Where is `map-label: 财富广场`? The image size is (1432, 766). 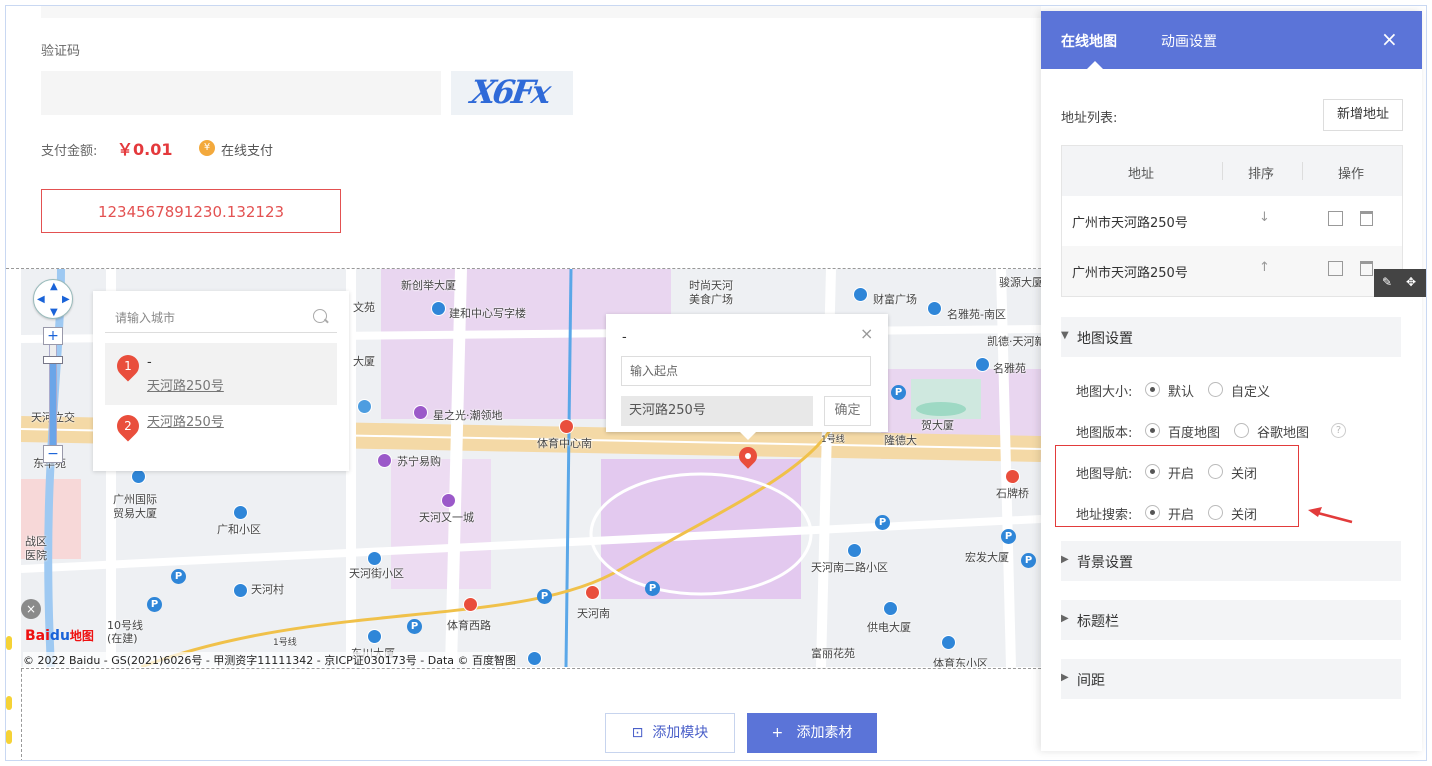 map-label: 财富广场 is located at coordinates (895, 299).